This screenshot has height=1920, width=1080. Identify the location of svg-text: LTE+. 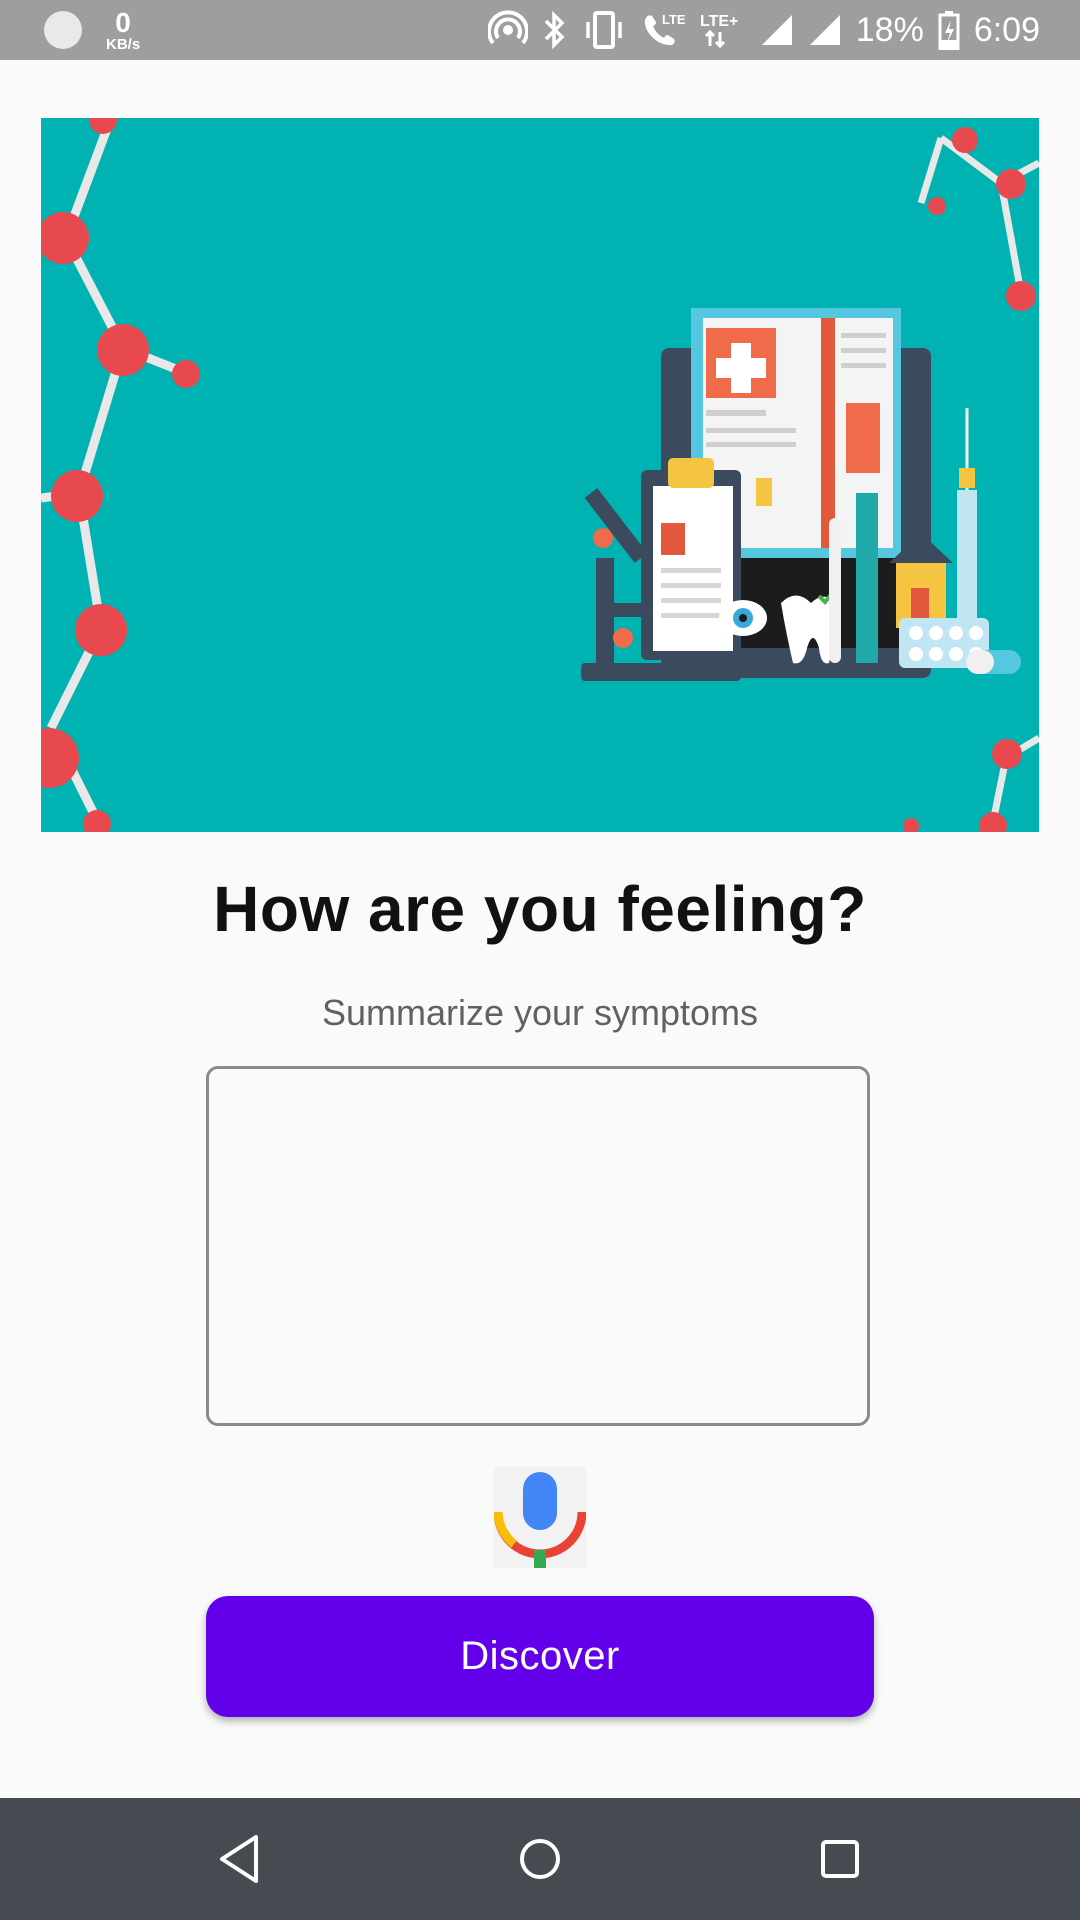
(719, 21).